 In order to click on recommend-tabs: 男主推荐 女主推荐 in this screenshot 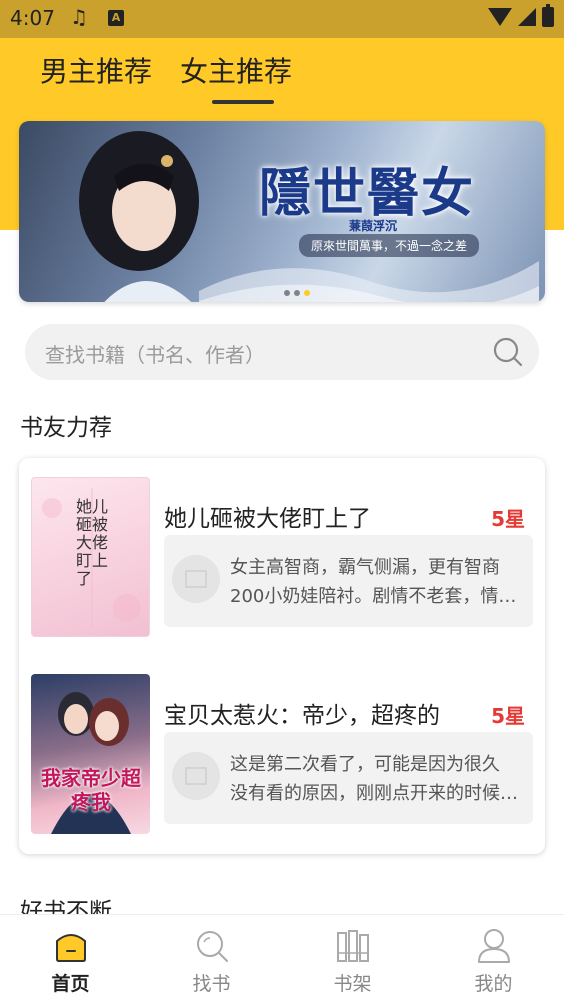, I will do `click(166, 77)`.